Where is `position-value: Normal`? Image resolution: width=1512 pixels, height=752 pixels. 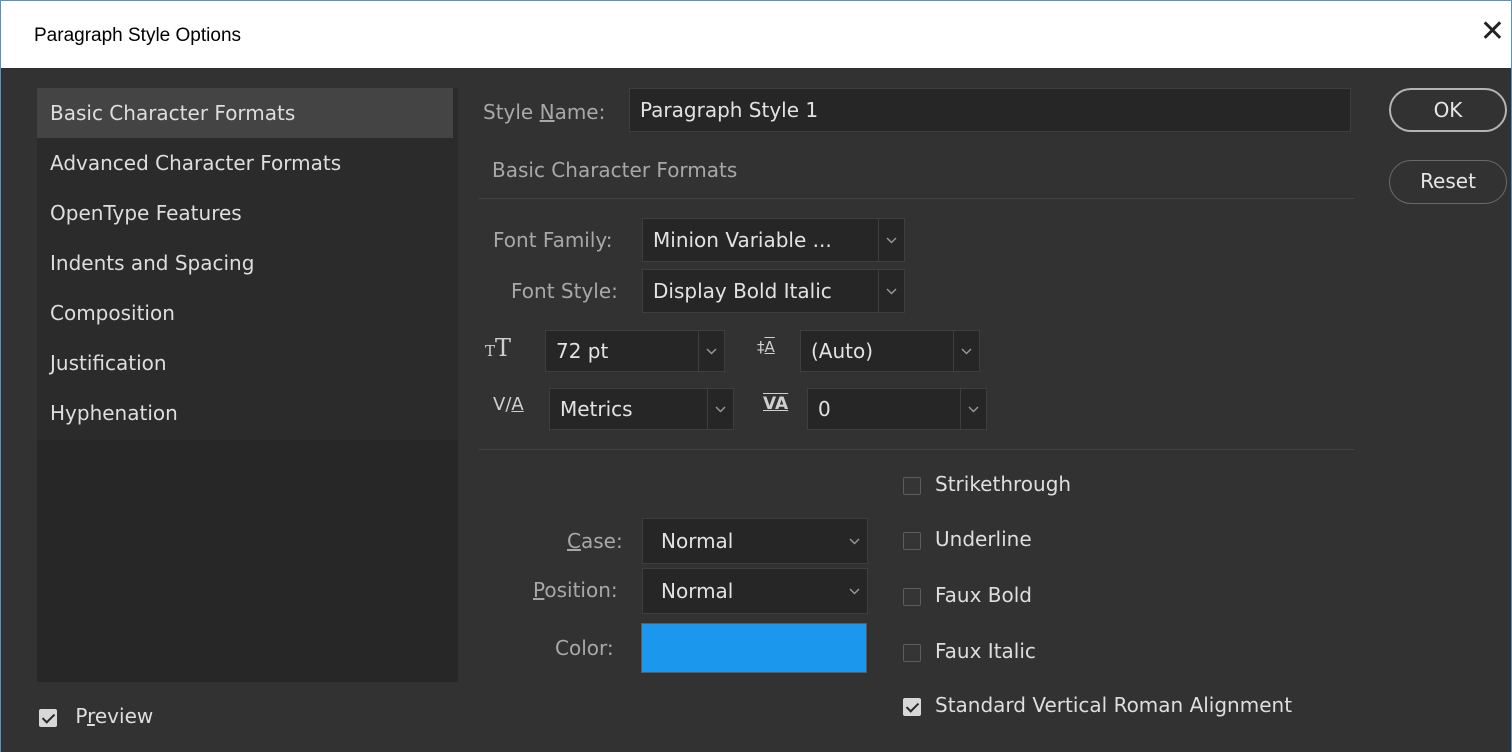 position-value: Normal is located at coordinates (697, 591).